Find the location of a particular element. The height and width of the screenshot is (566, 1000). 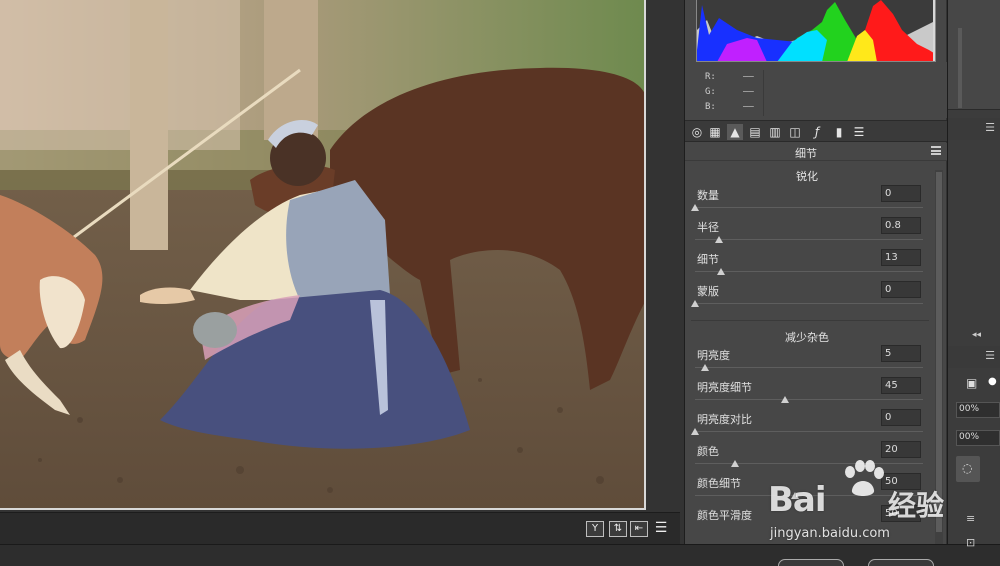

sharpen-radius-control: 半径 0.8 is located at coordinates (808, 234).